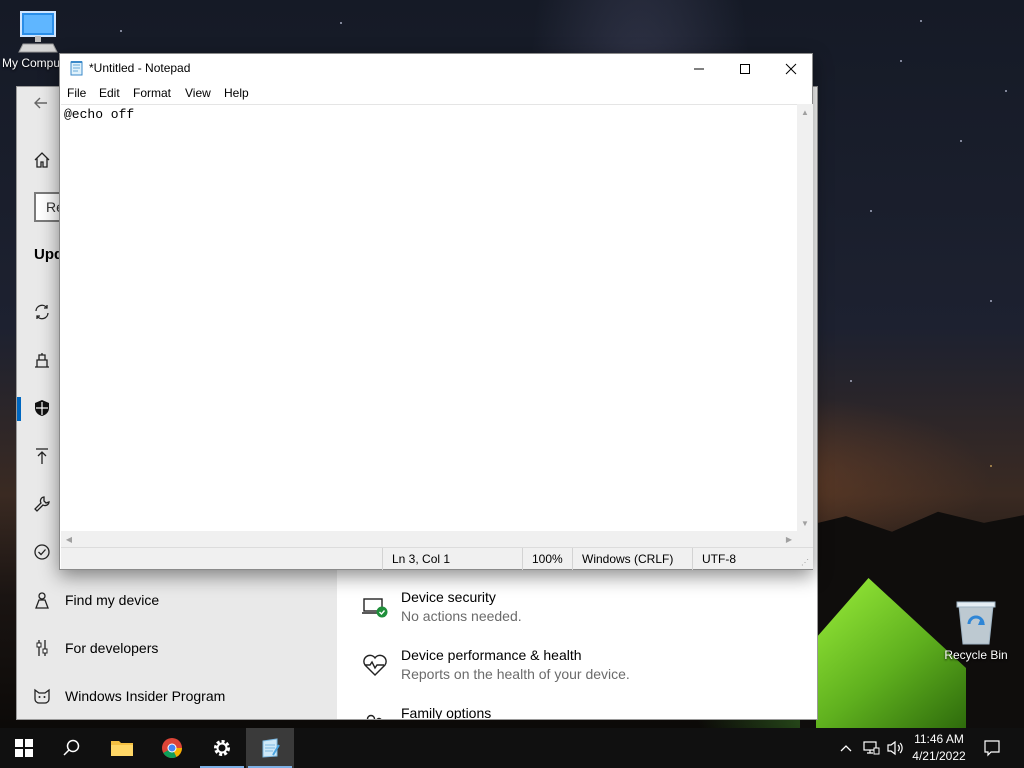  I want to click on chevron-up-icon, so click(846, 748).